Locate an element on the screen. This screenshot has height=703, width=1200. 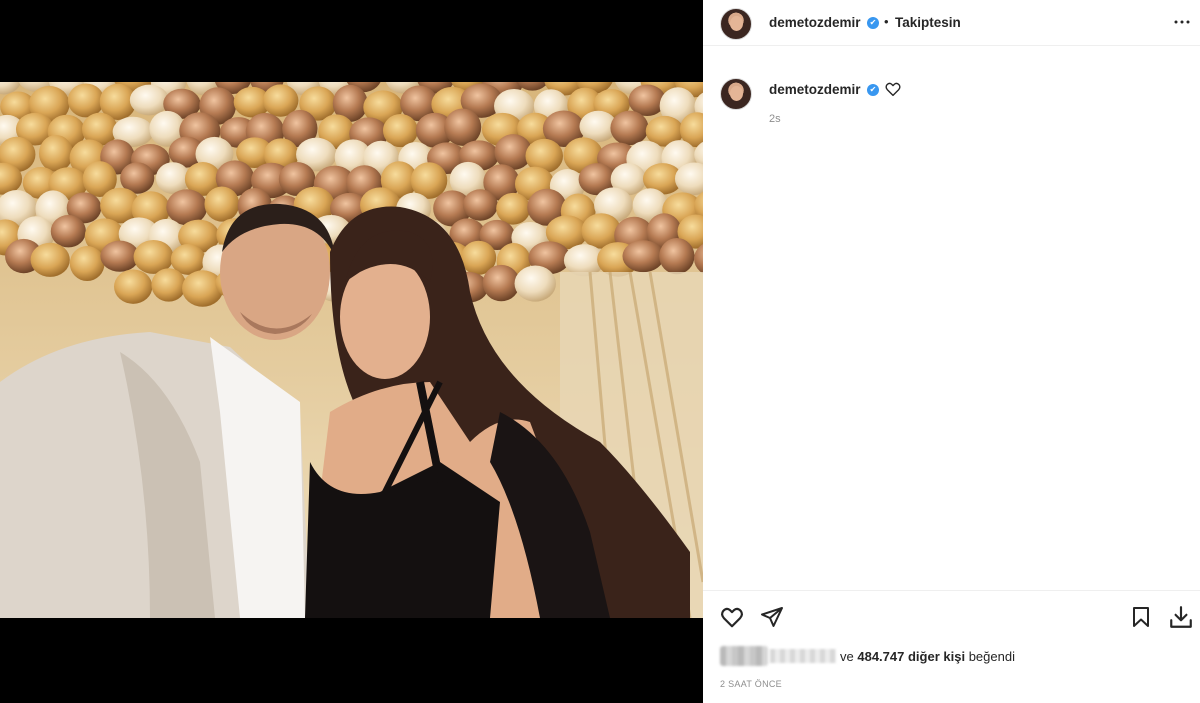
post-date: 2 SAAT ÖNCE is located at coordinates (751, 684).